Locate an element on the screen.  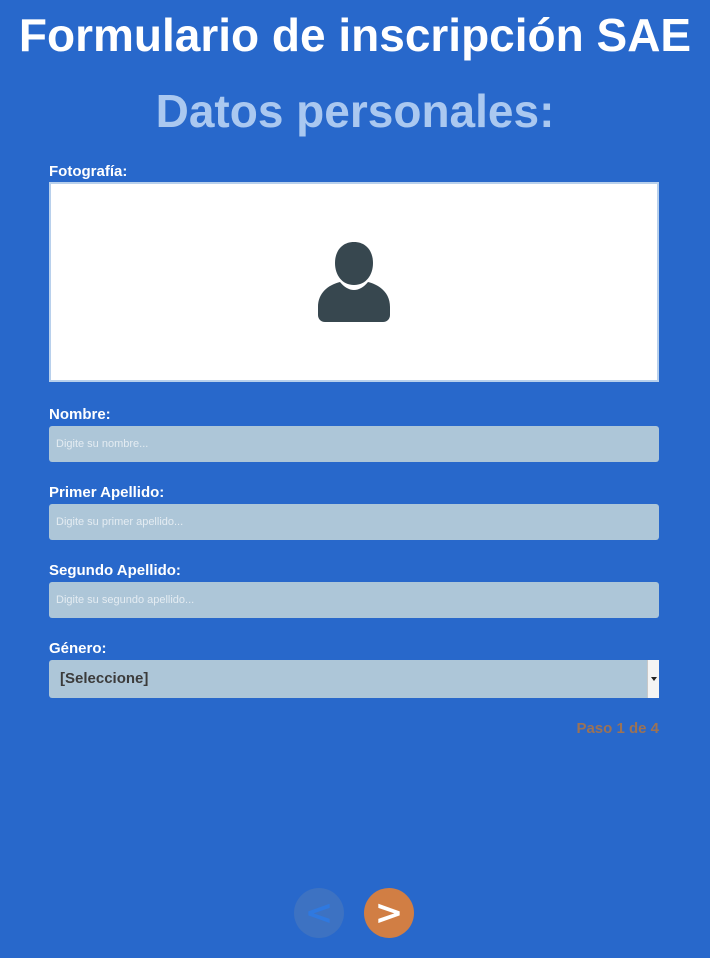
previous-button: < is located at coordinates (319, 913).